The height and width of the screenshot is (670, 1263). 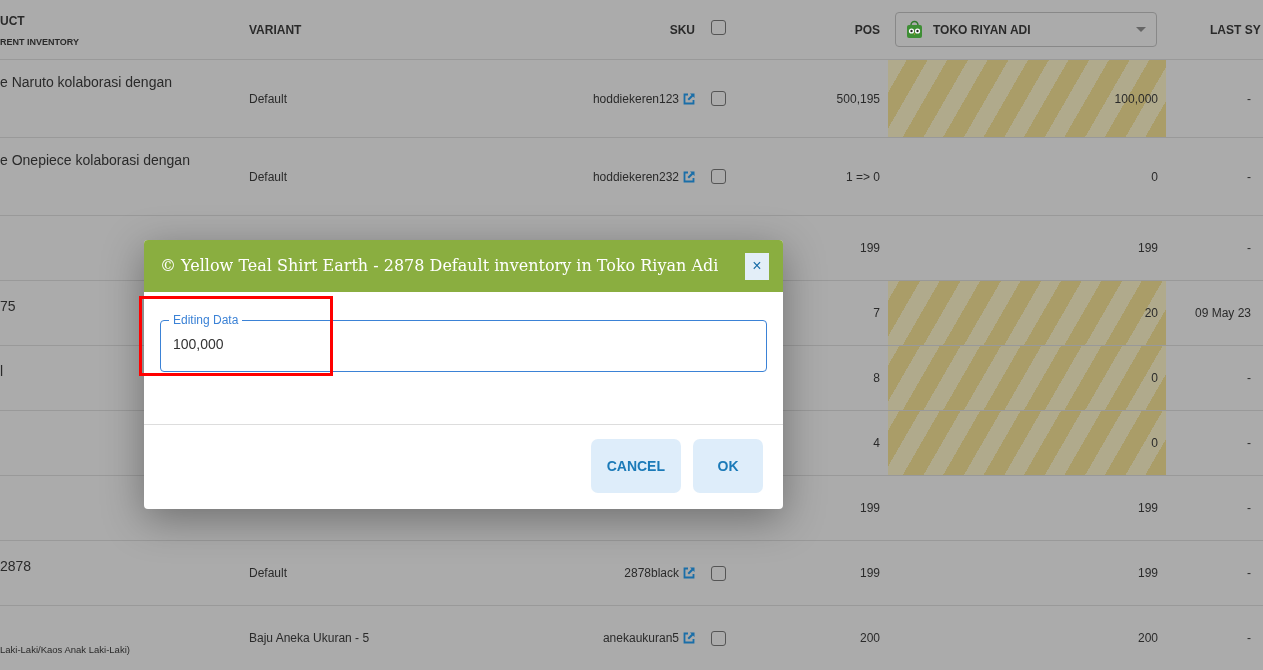 I want to click on product-name: l, so click(x=2, y=371).